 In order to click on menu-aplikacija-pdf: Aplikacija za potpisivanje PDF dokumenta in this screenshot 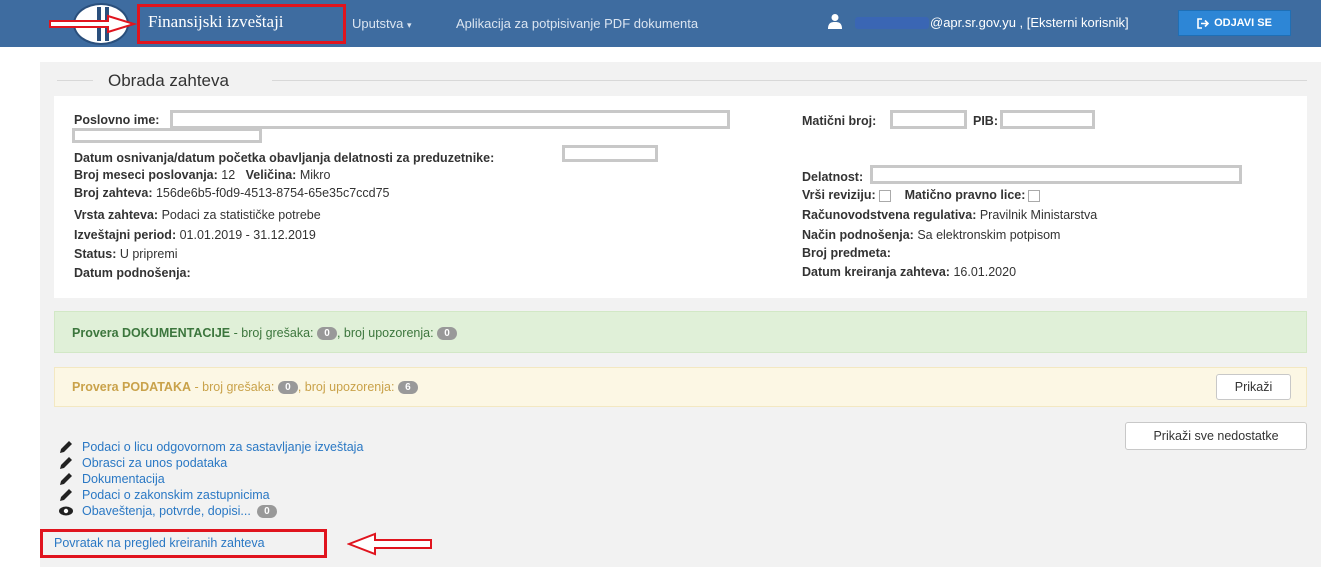, I will do `click(577, 23)`.